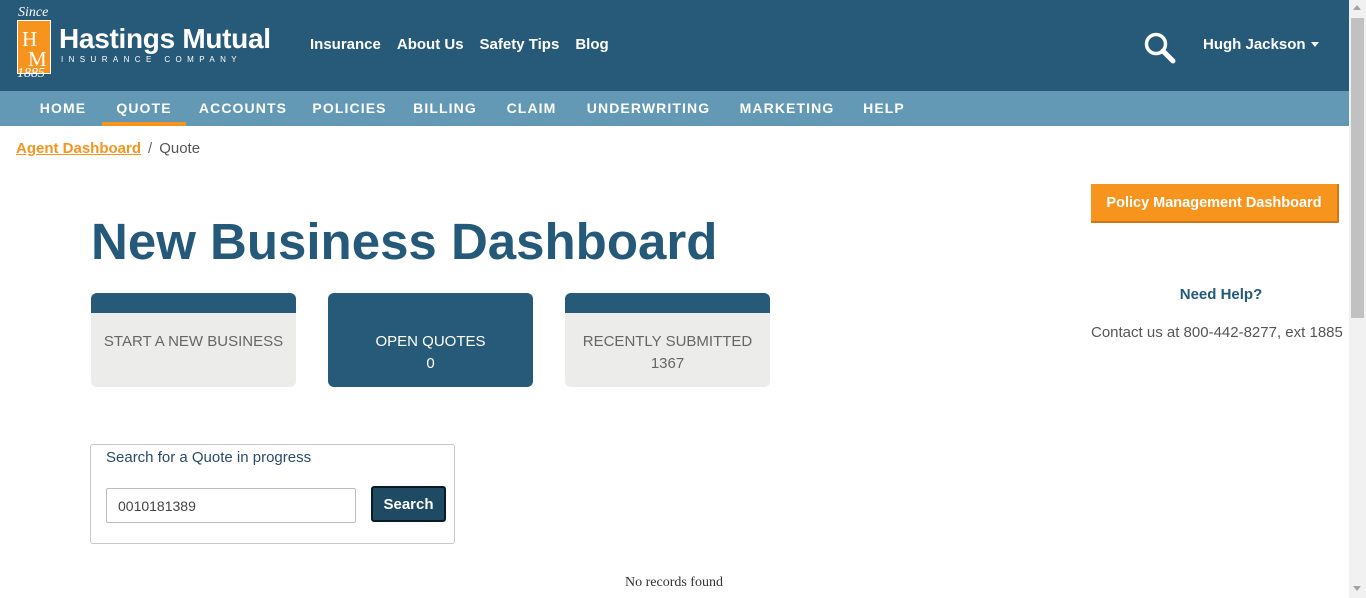 Image resolution: width=1366 pixels, height=598 pixels. I want to click on nav-policies: POLICIES, so click(349, 108).